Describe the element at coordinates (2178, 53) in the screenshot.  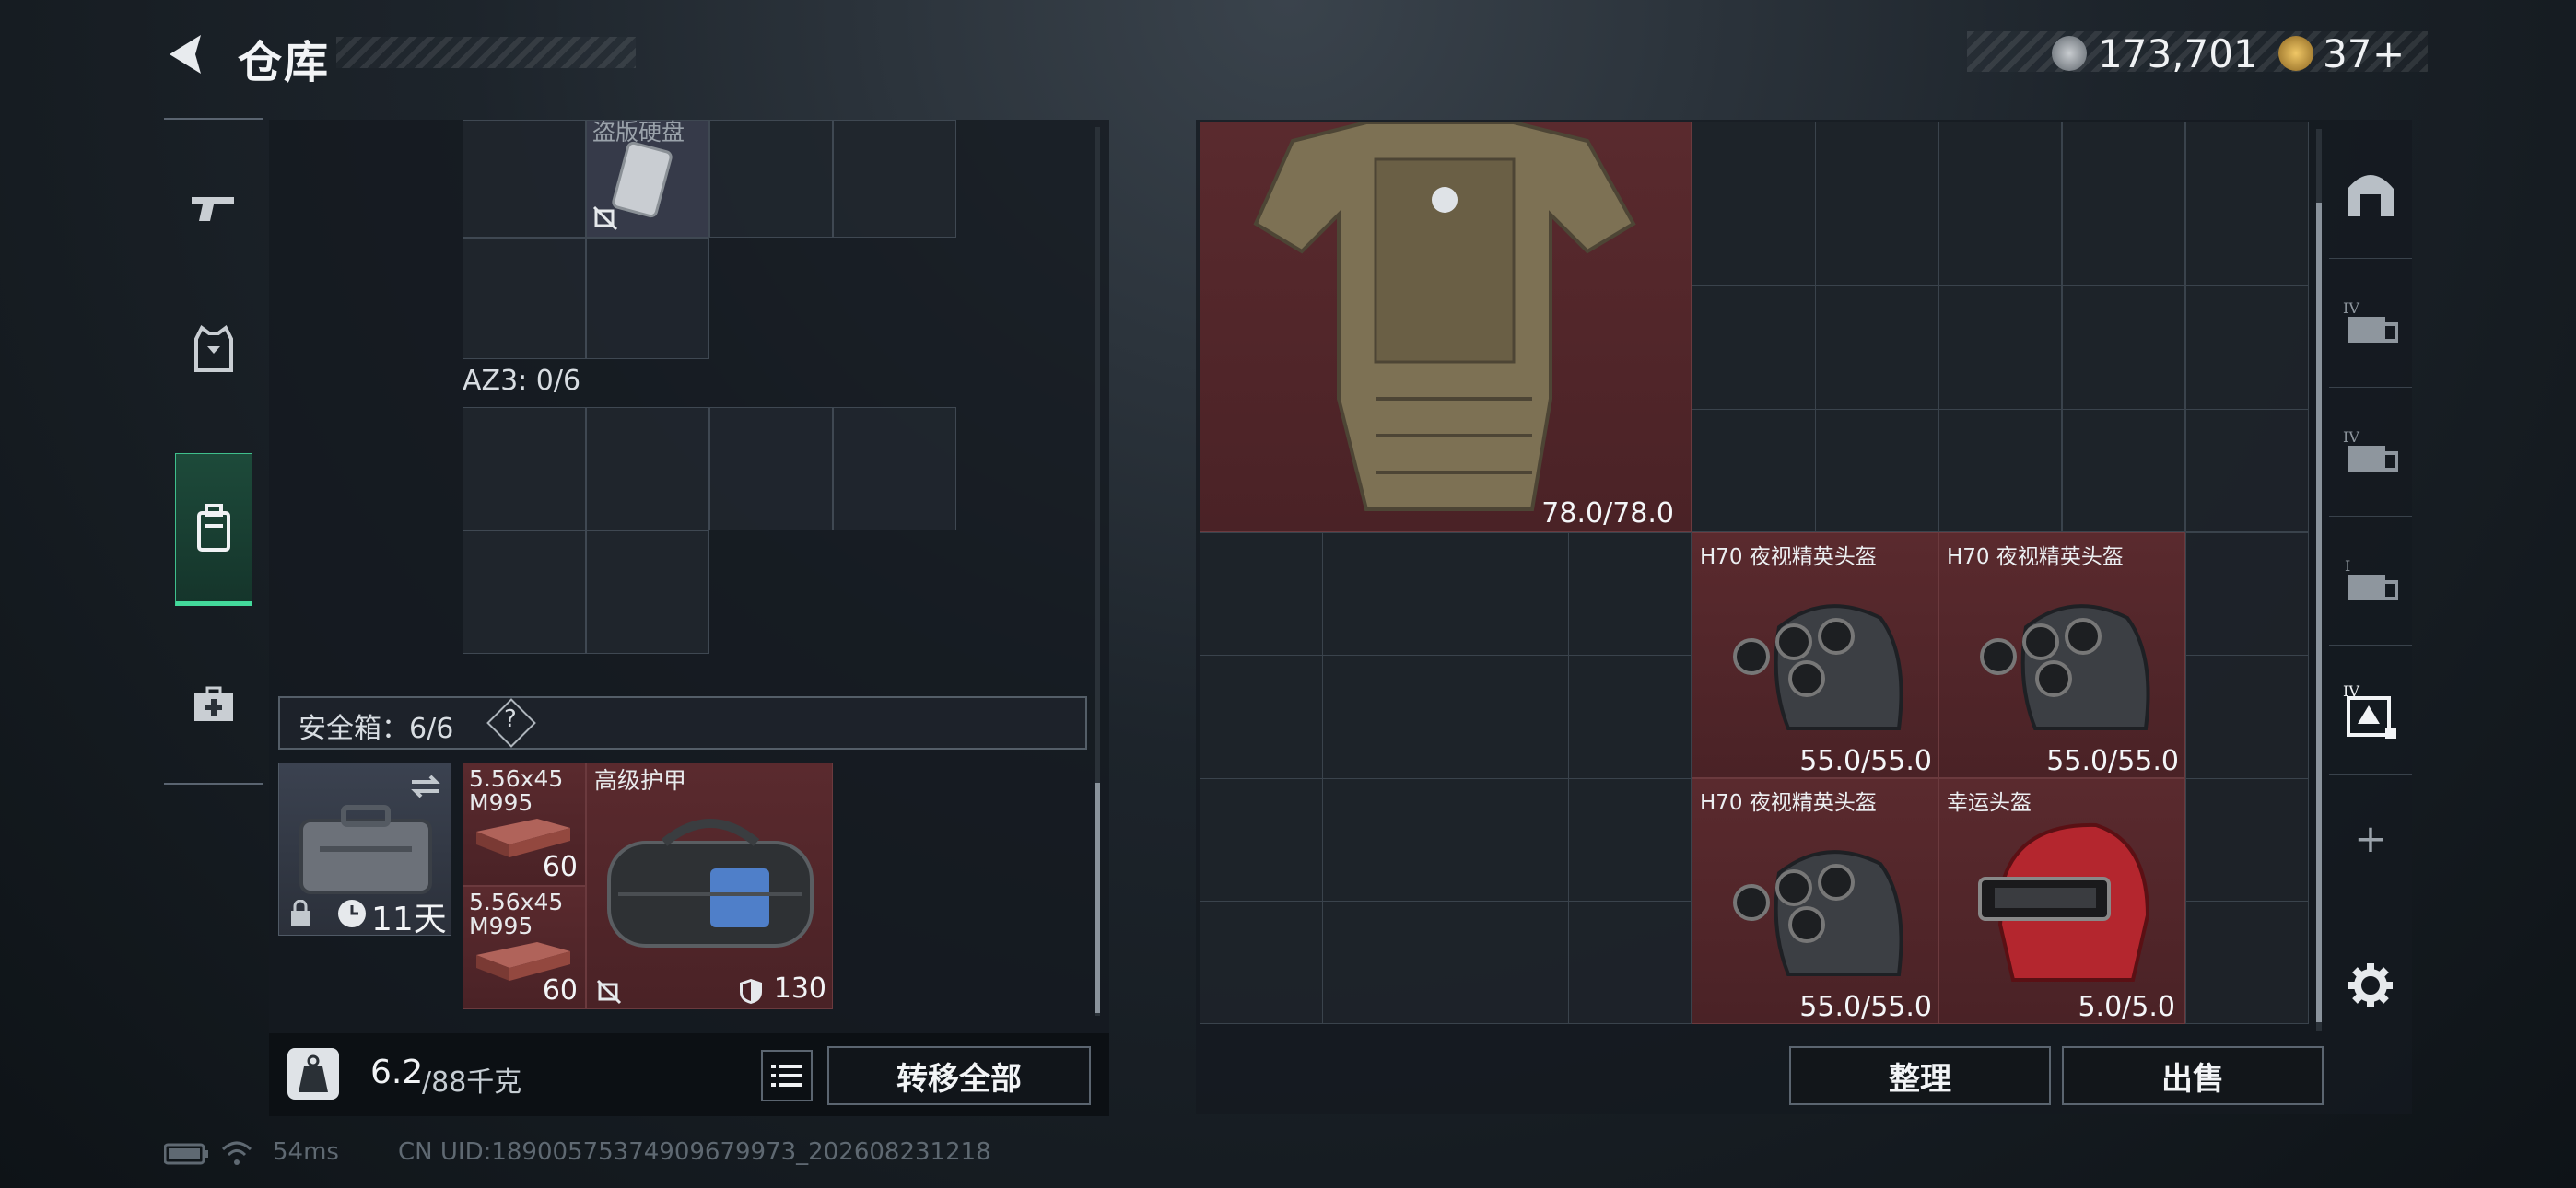
I see `coin-amount: 173,701` at that location.